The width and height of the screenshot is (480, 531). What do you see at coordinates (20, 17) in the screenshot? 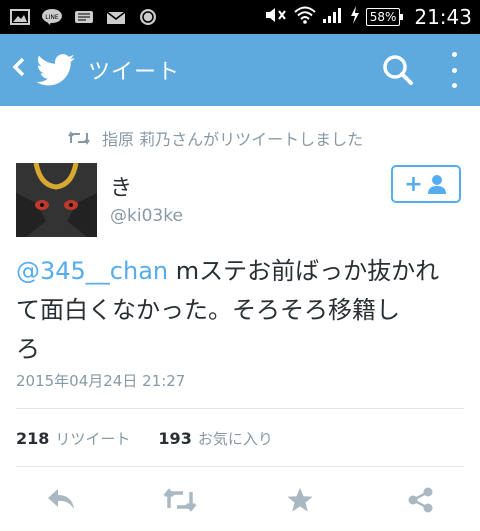
I see `image-icon` at bounding box center [20, 17].